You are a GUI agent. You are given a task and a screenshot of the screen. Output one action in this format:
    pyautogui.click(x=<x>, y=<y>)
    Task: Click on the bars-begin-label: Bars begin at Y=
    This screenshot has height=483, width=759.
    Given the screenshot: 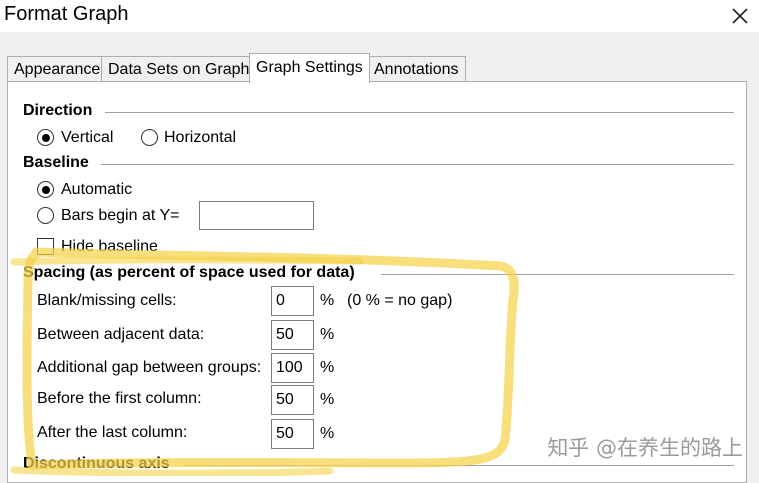 What is the action you would take?
    pyautogui.click(x=120, y=216)
    